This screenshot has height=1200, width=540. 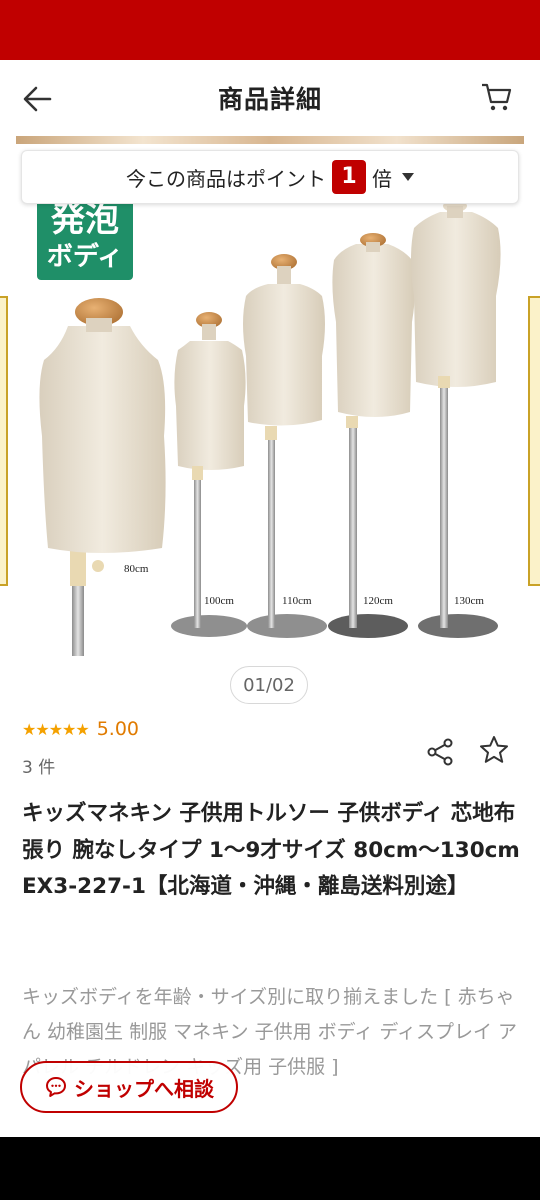 I want to click on mannequin-120cm, so click(x=371, y=435).